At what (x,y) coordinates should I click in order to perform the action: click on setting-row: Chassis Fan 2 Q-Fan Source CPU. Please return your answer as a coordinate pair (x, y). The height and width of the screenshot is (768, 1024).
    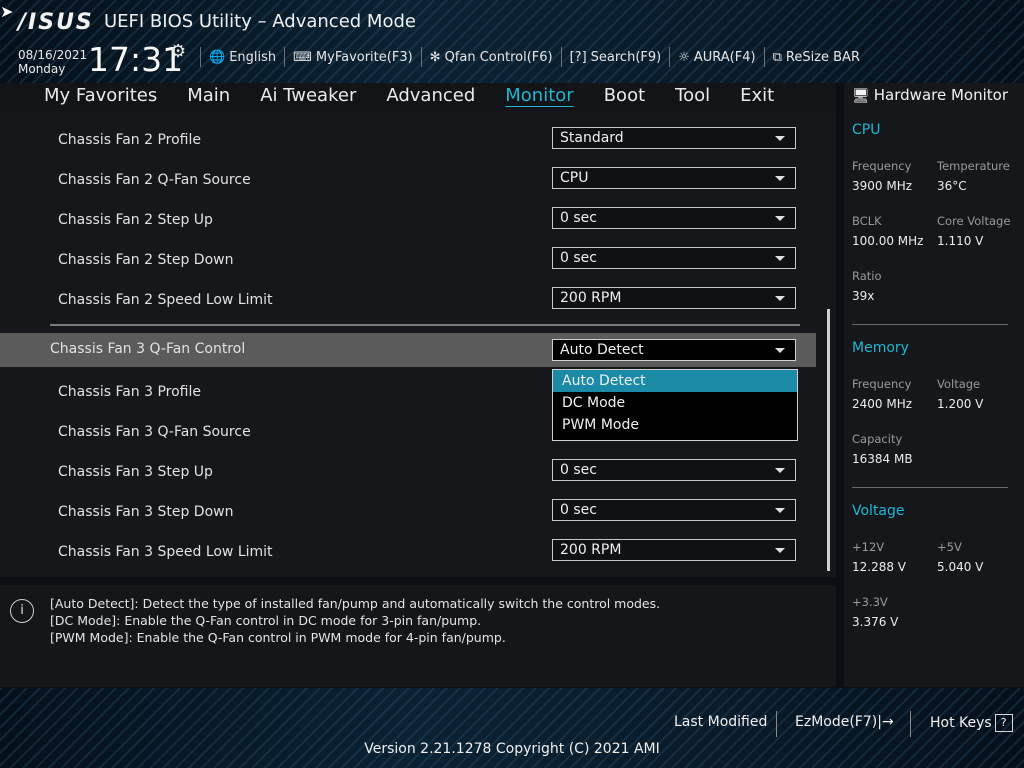
    Looking at the image, I should click on (408, 181).